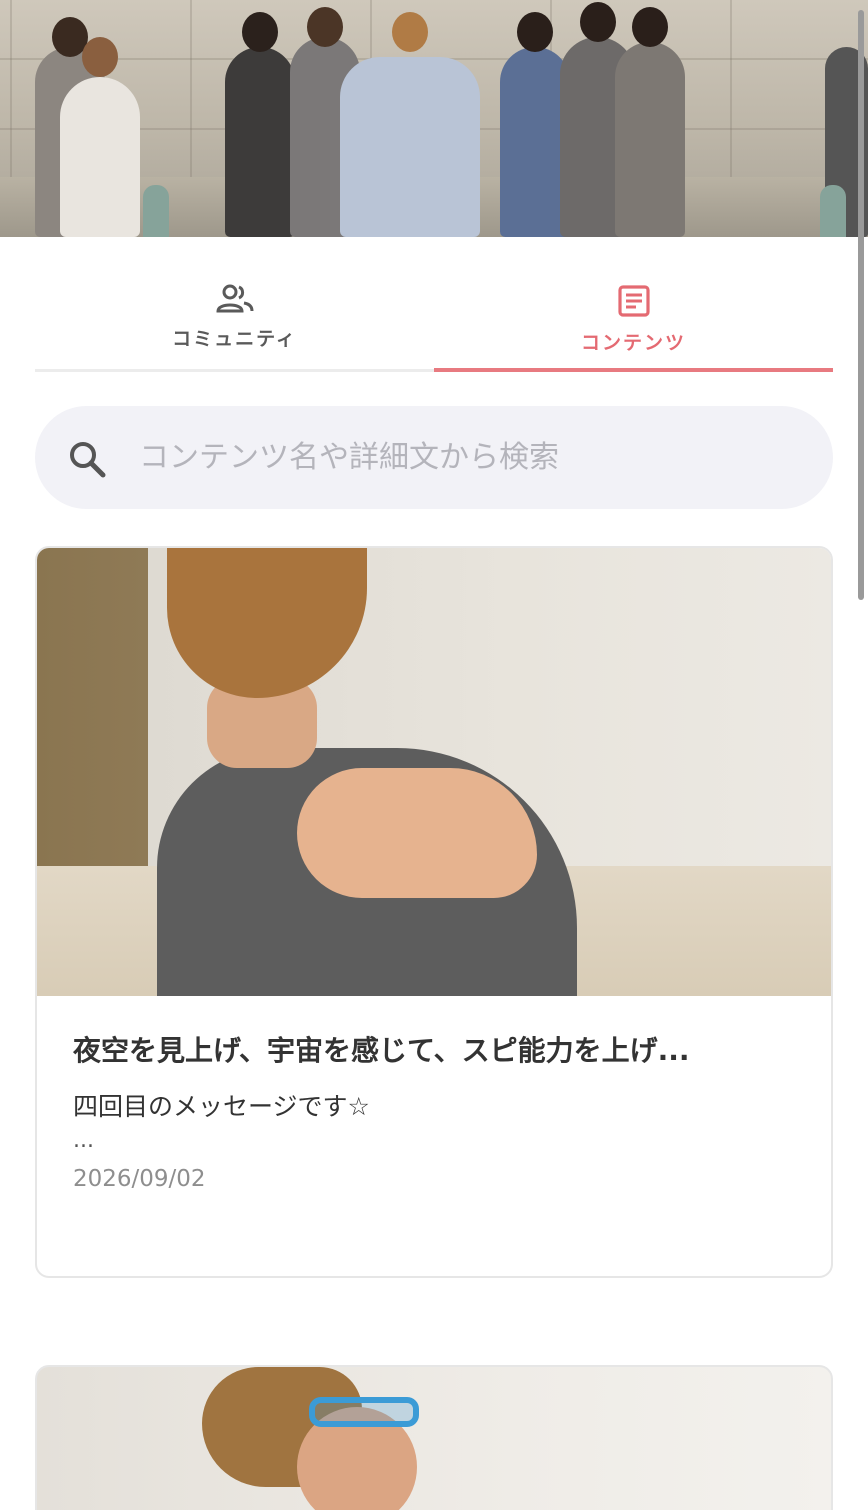 The image size is (868, 1510). Describe the element at coordinates (633, 321) in the screenshot. I see `tab-contents: コンテンツ` at that location.